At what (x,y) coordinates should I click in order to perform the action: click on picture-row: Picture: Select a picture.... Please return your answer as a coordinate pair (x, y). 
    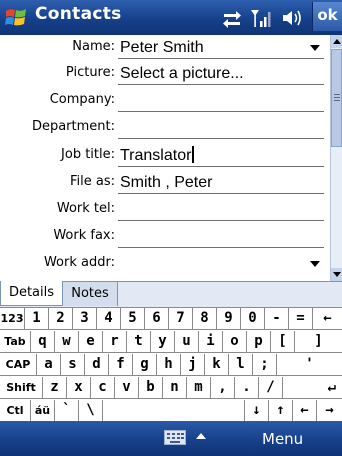
    Looking at the image, I should click on (165, 74).